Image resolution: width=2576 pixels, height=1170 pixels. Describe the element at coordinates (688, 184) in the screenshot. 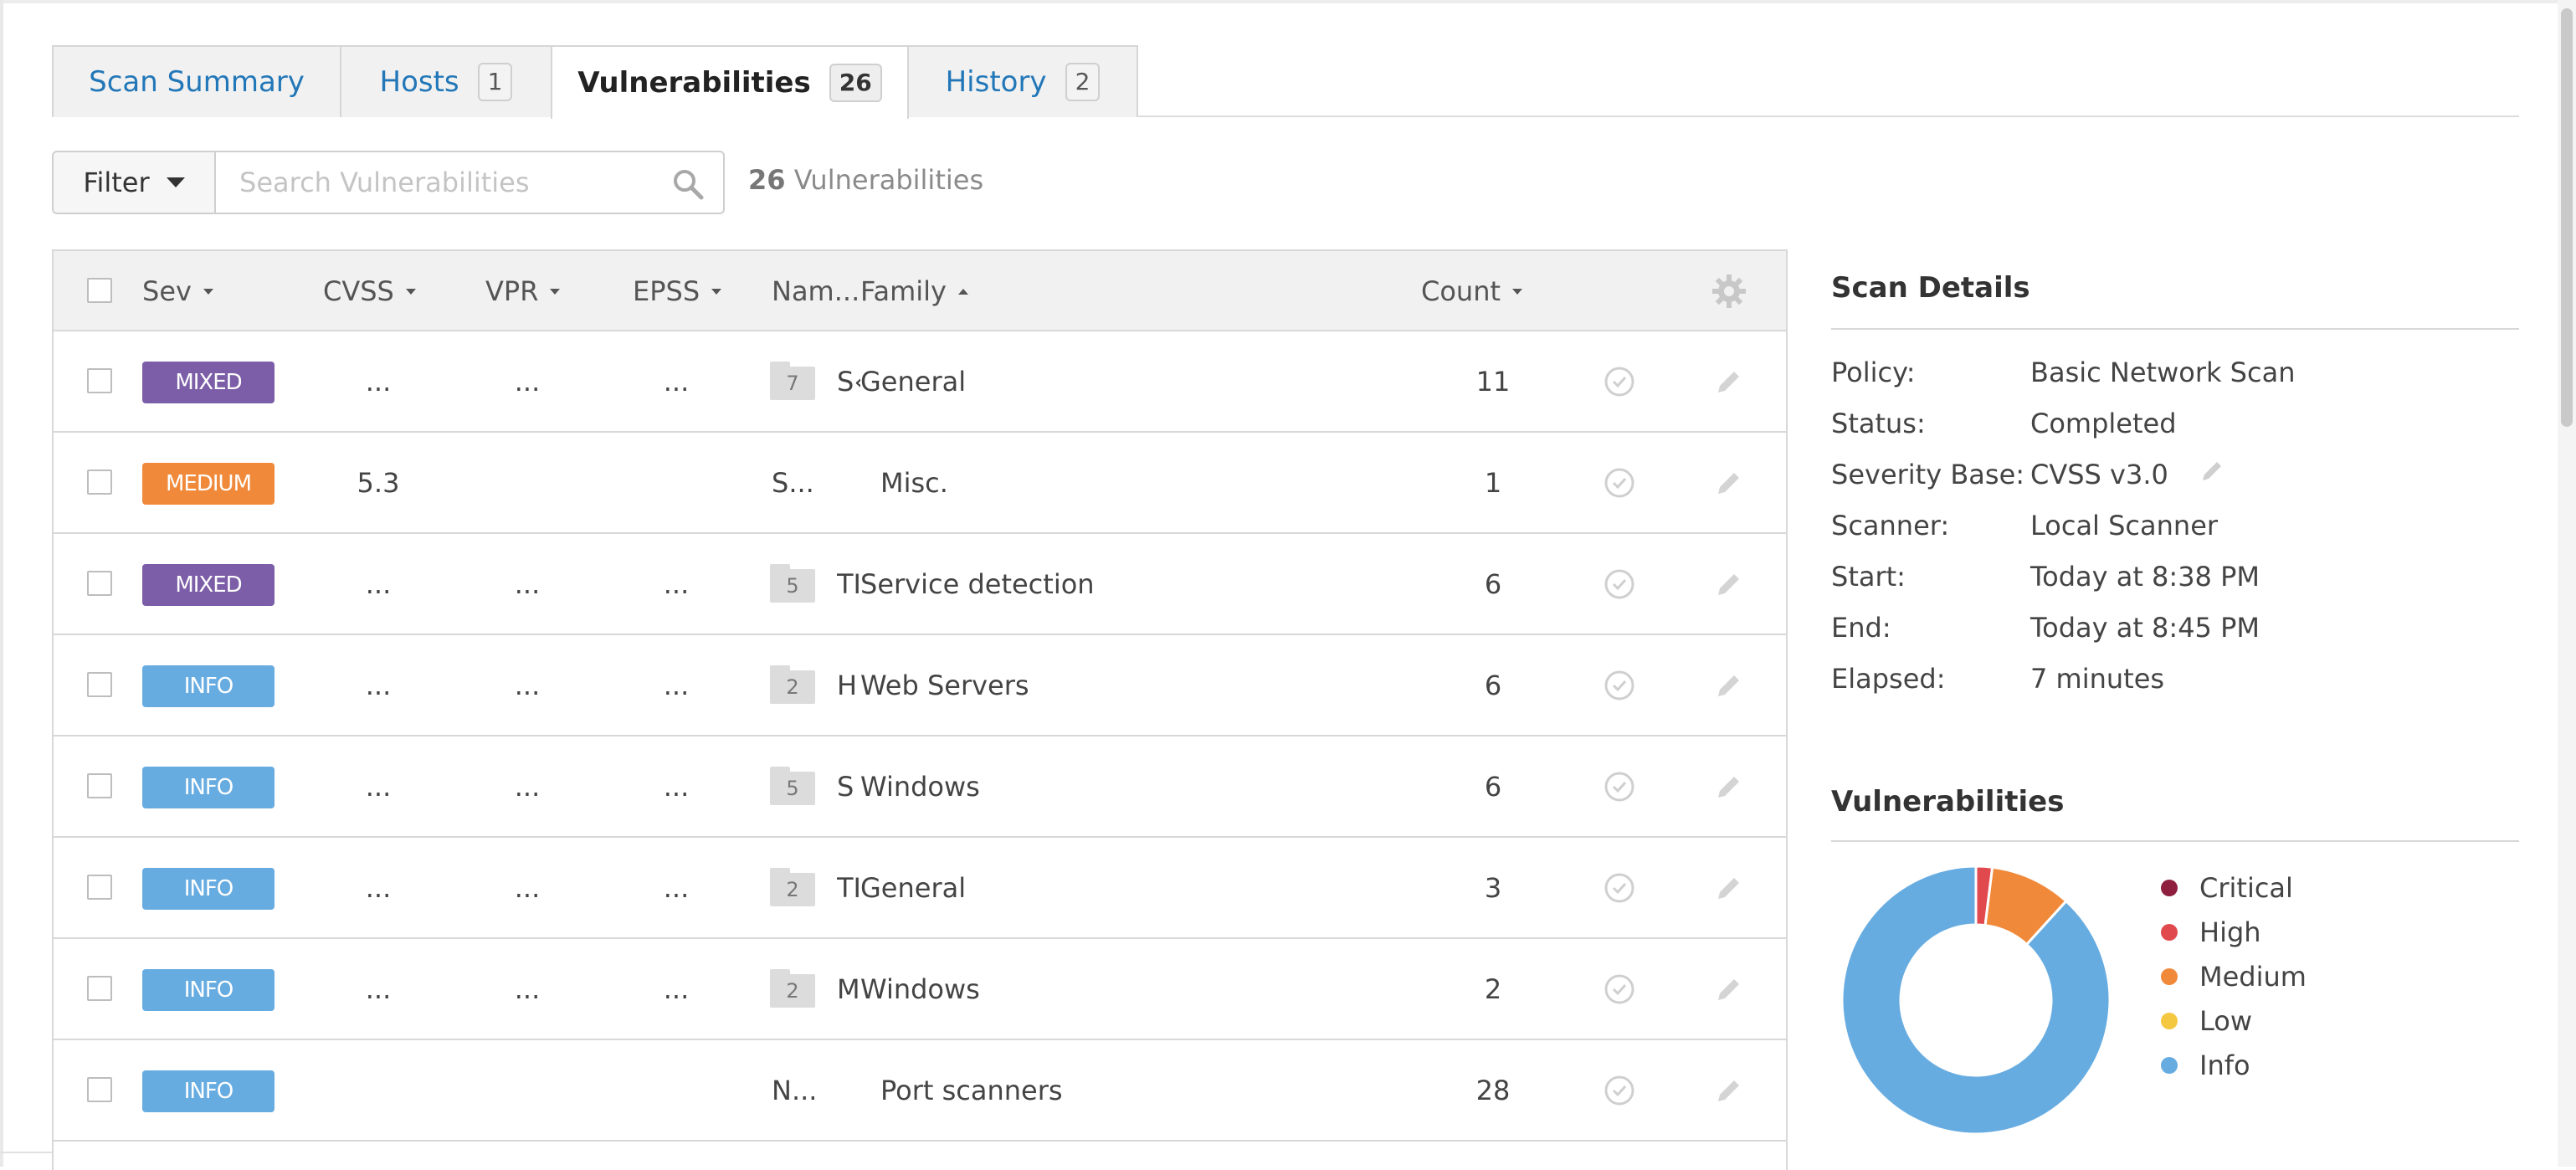

I see `search-icon` at that location.